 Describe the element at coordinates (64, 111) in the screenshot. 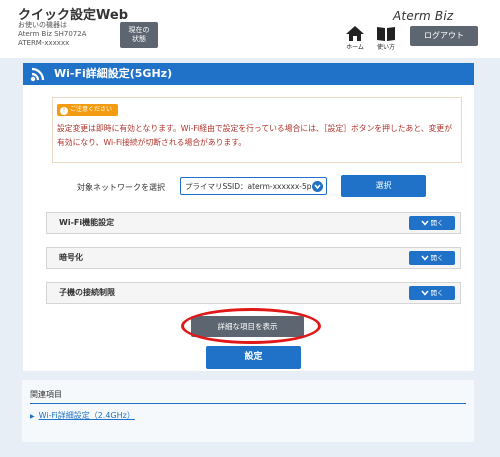

I see `info-icon: !` at that location.